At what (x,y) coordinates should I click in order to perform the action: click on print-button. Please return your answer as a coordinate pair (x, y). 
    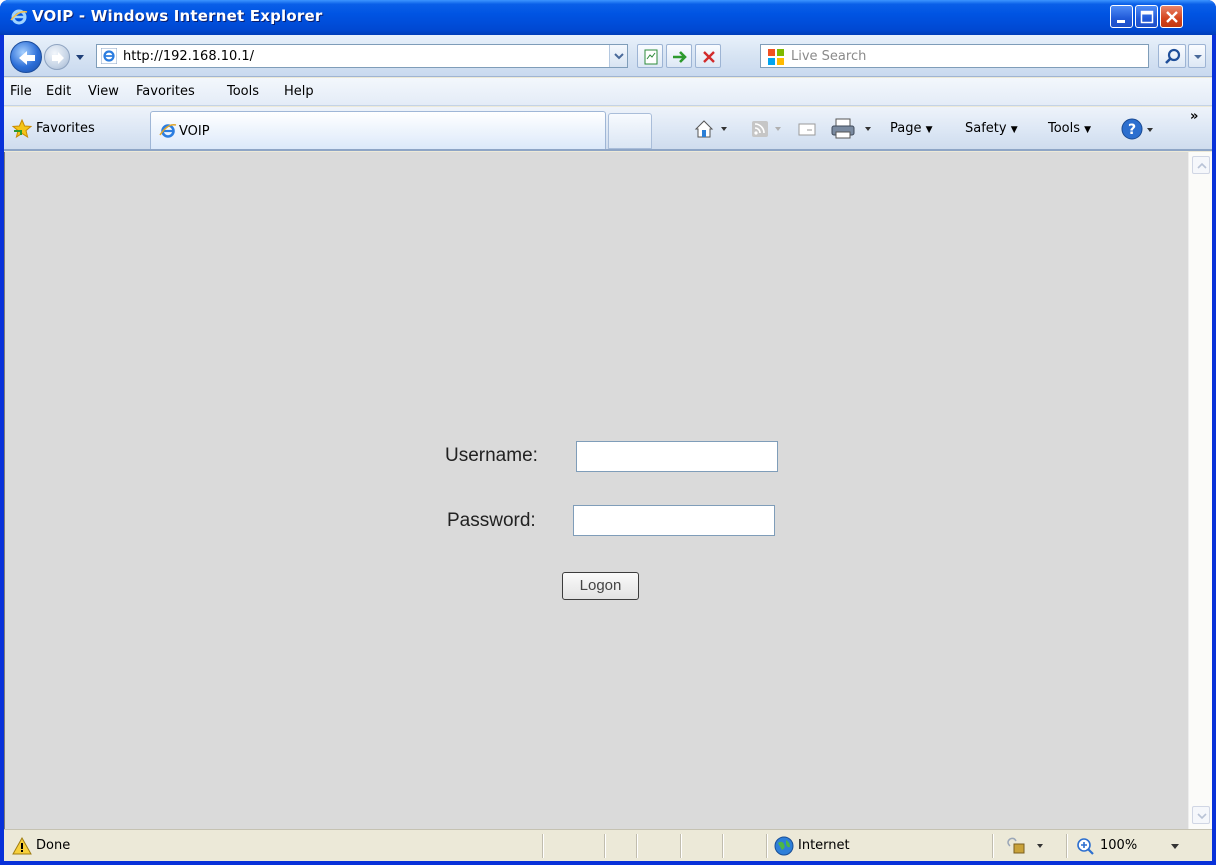
    Looking at the image, I should click on (855, 129).